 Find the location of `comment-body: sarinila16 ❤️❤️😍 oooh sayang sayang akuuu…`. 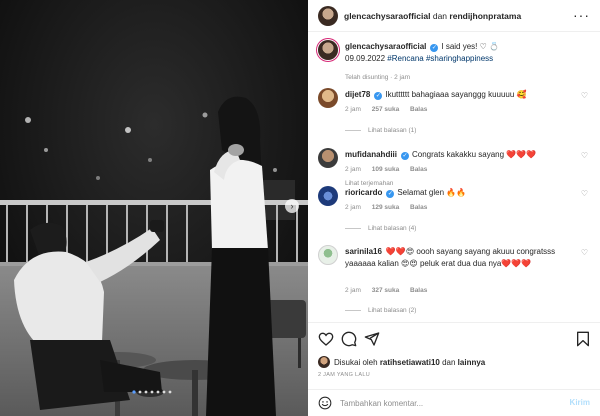

comment-body: sarinila16 ❤️❤️😍 oooh sayang sayang akuuu… is located at coordinates (464, 257).